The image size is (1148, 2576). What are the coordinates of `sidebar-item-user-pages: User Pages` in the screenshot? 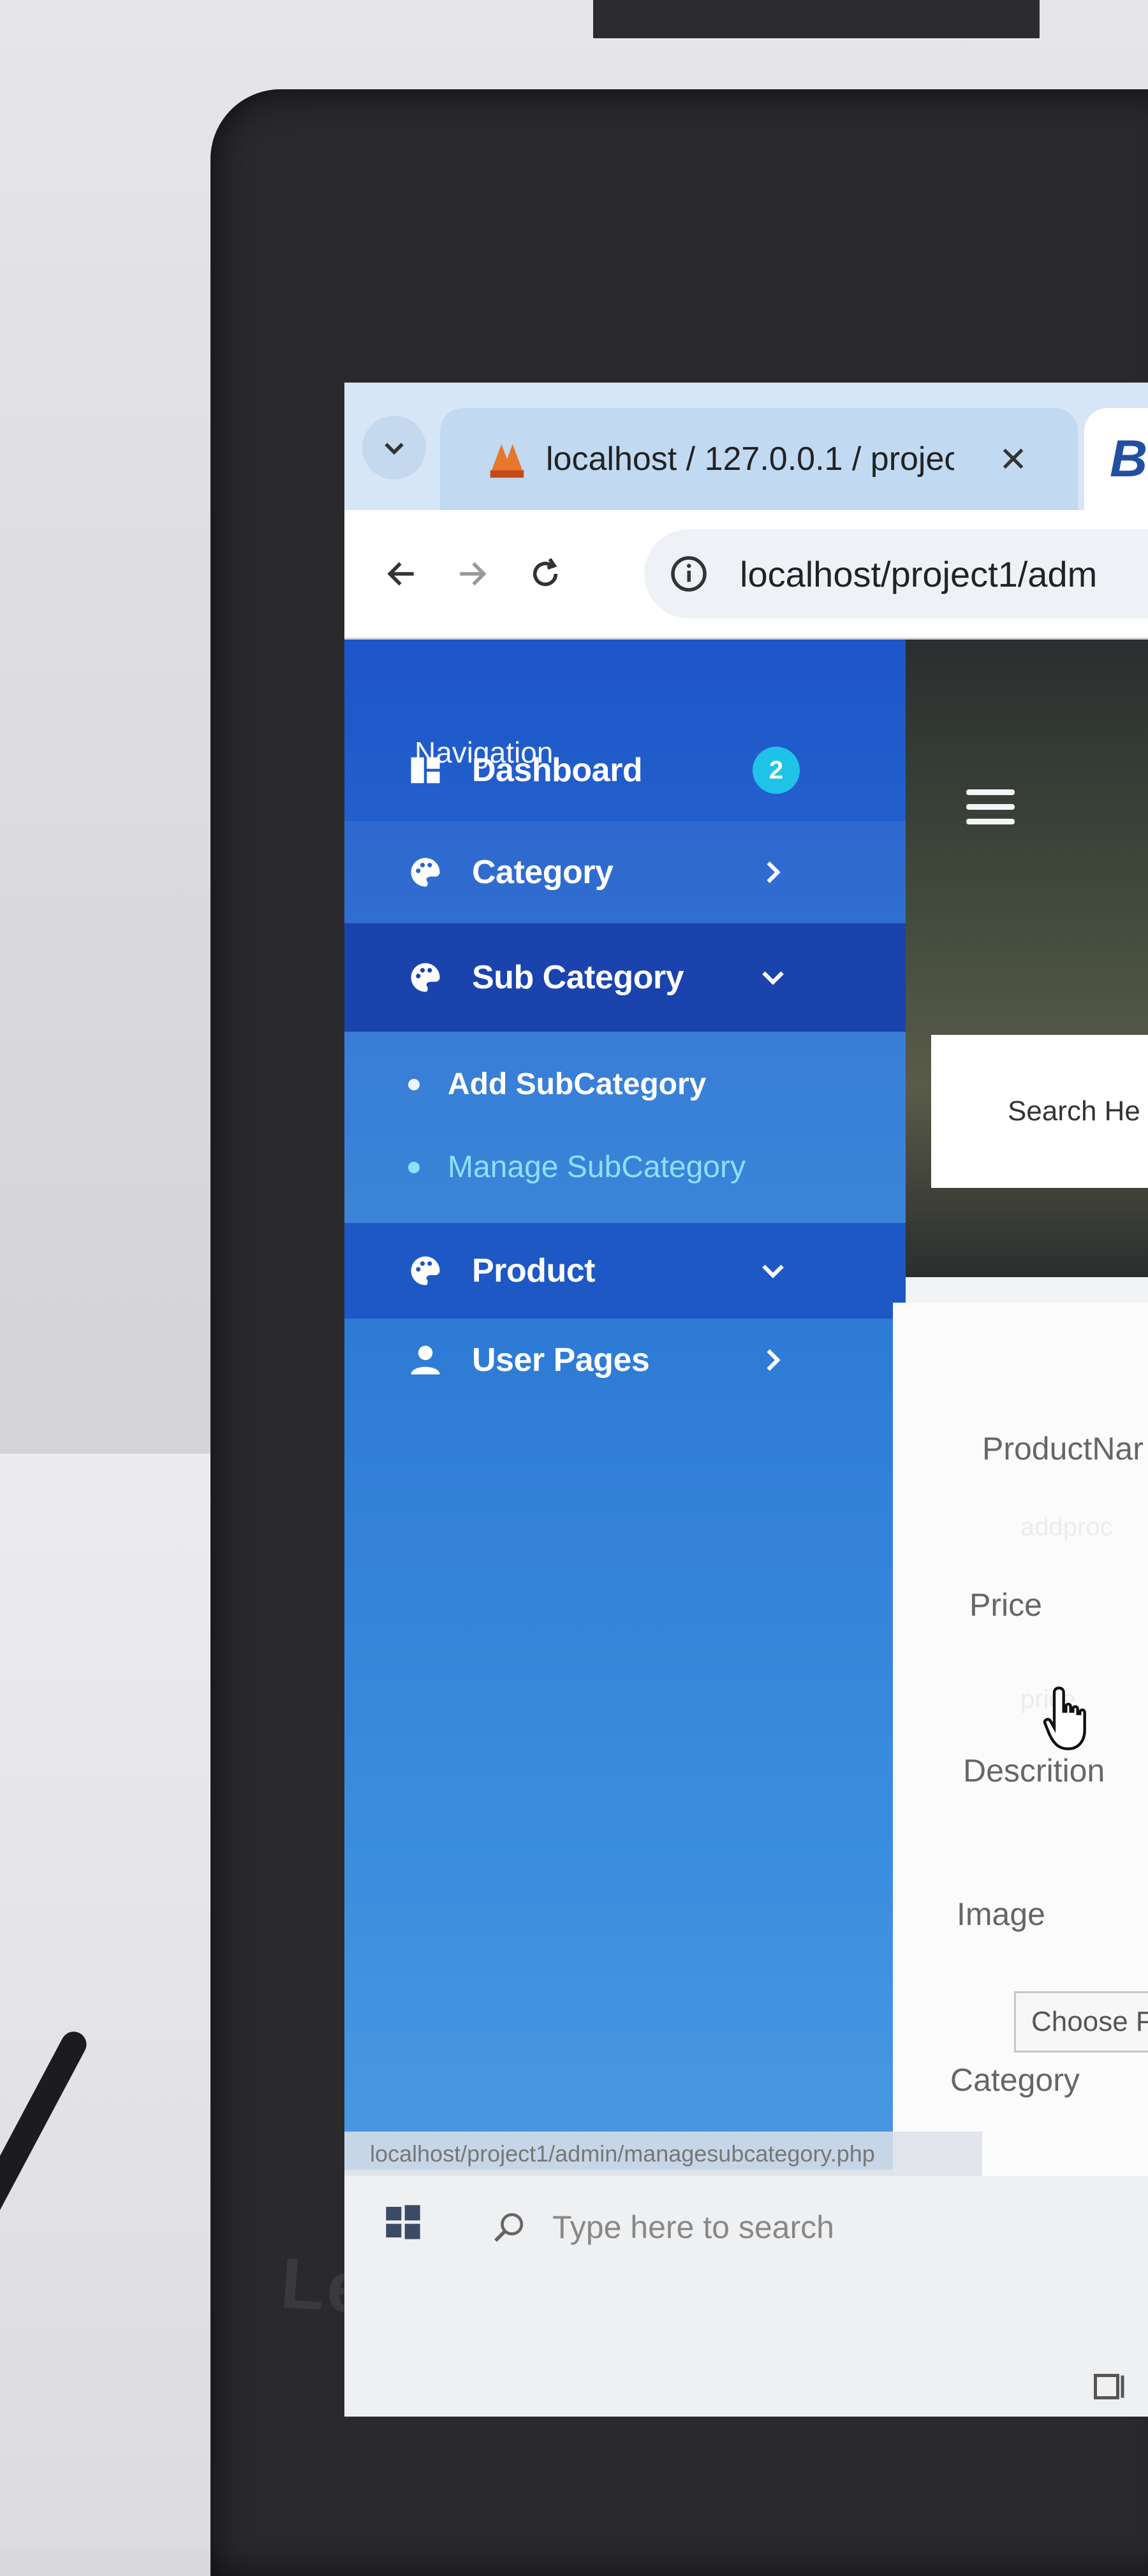 It's located at (625, 1360).